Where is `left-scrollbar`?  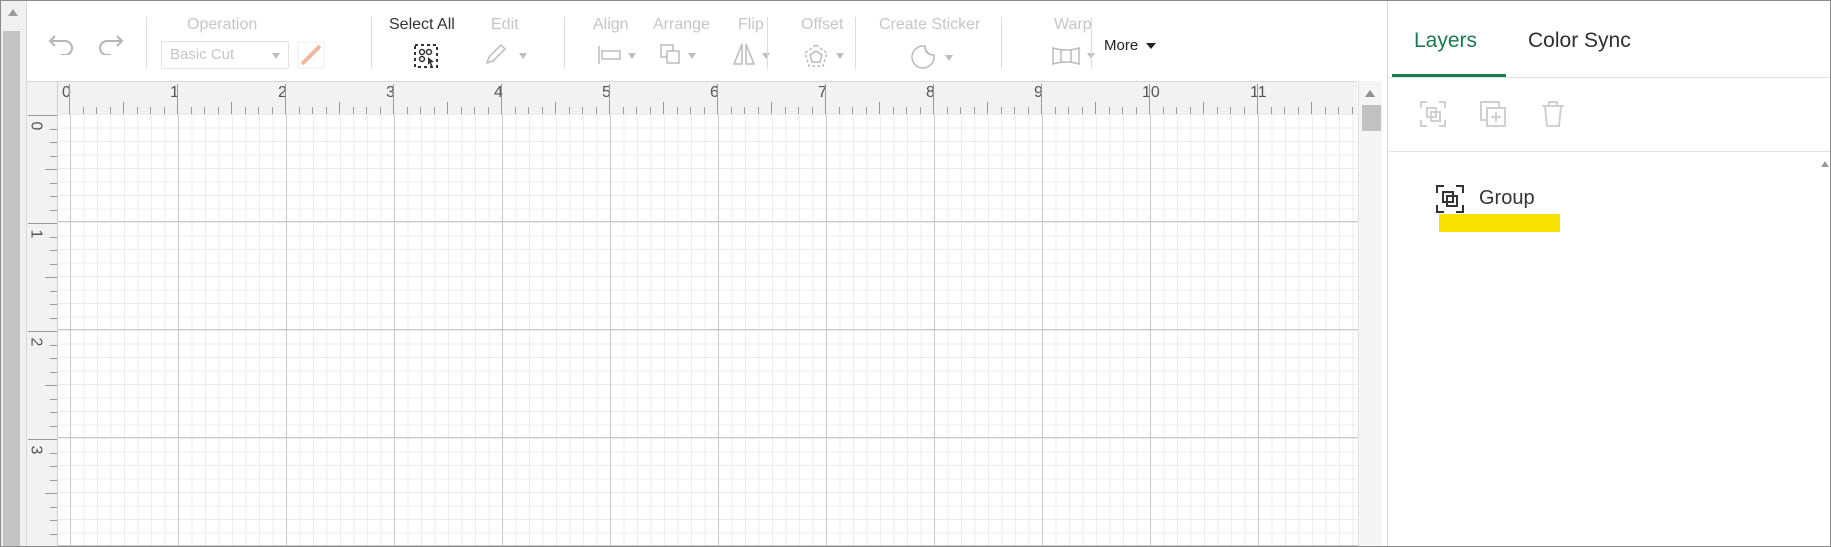 left-scrollbar is located at coordinates (14, 273).